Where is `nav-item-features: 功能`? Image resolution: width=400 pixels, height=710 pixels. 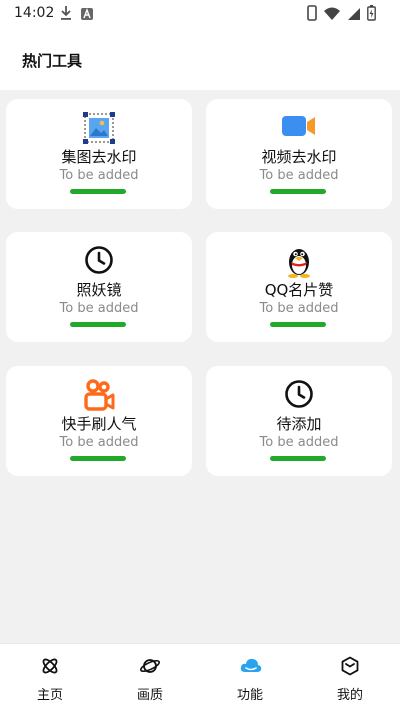
nav-item-features: 功能 is located at coordinates (250, 677).